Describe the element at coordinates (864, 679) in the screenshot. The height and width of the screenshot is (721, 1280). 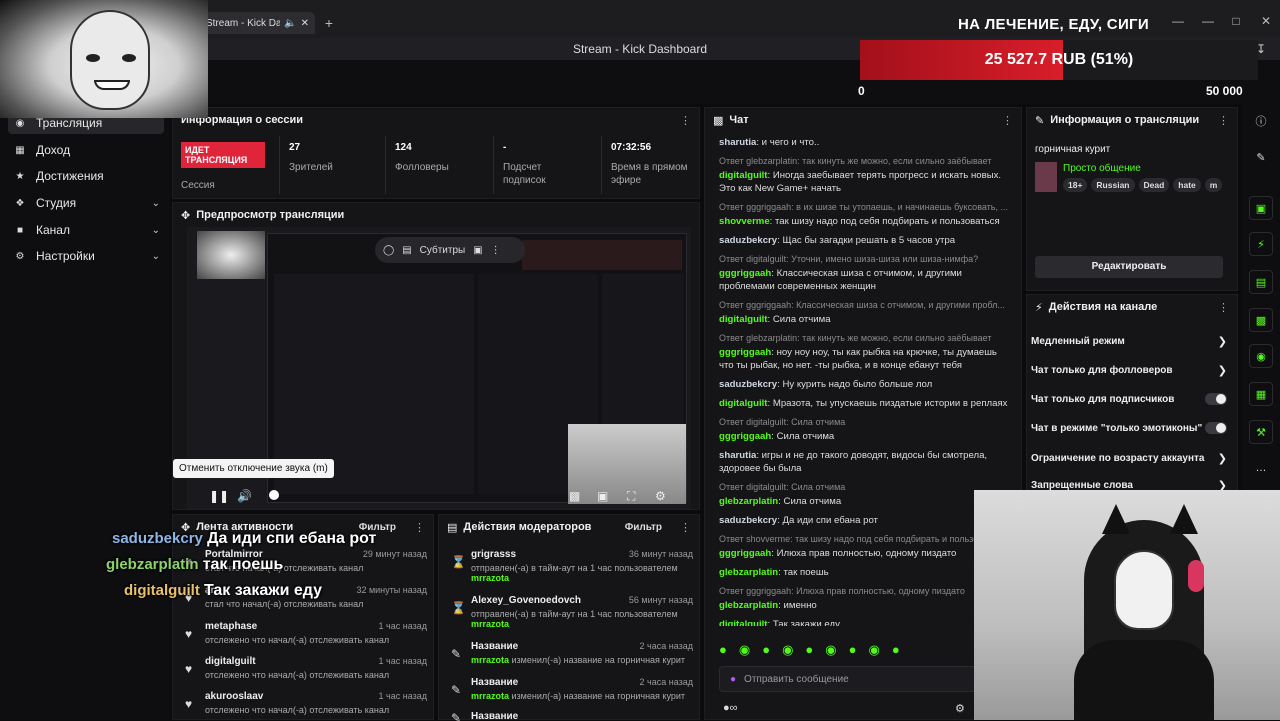
I see `chat-input: ● Отправить сообщение` at that location.